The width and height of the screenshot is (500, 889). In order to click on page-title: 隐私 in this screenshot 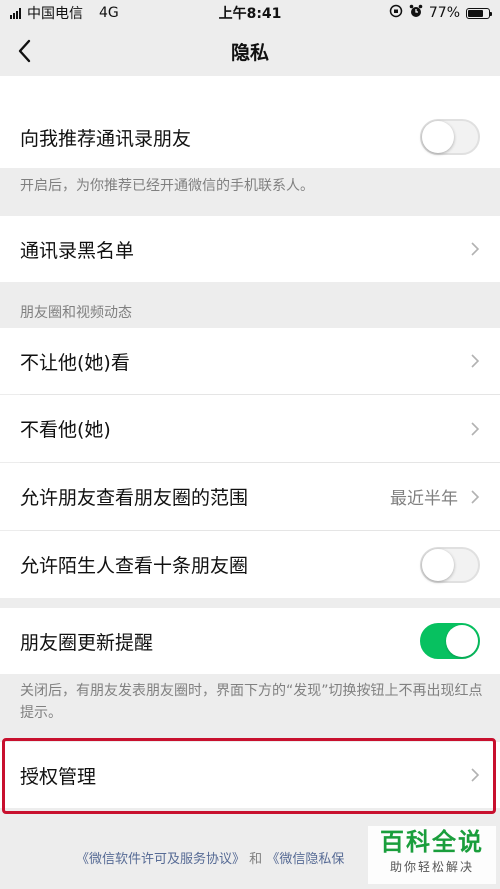, I will do `click(249, 52)`.